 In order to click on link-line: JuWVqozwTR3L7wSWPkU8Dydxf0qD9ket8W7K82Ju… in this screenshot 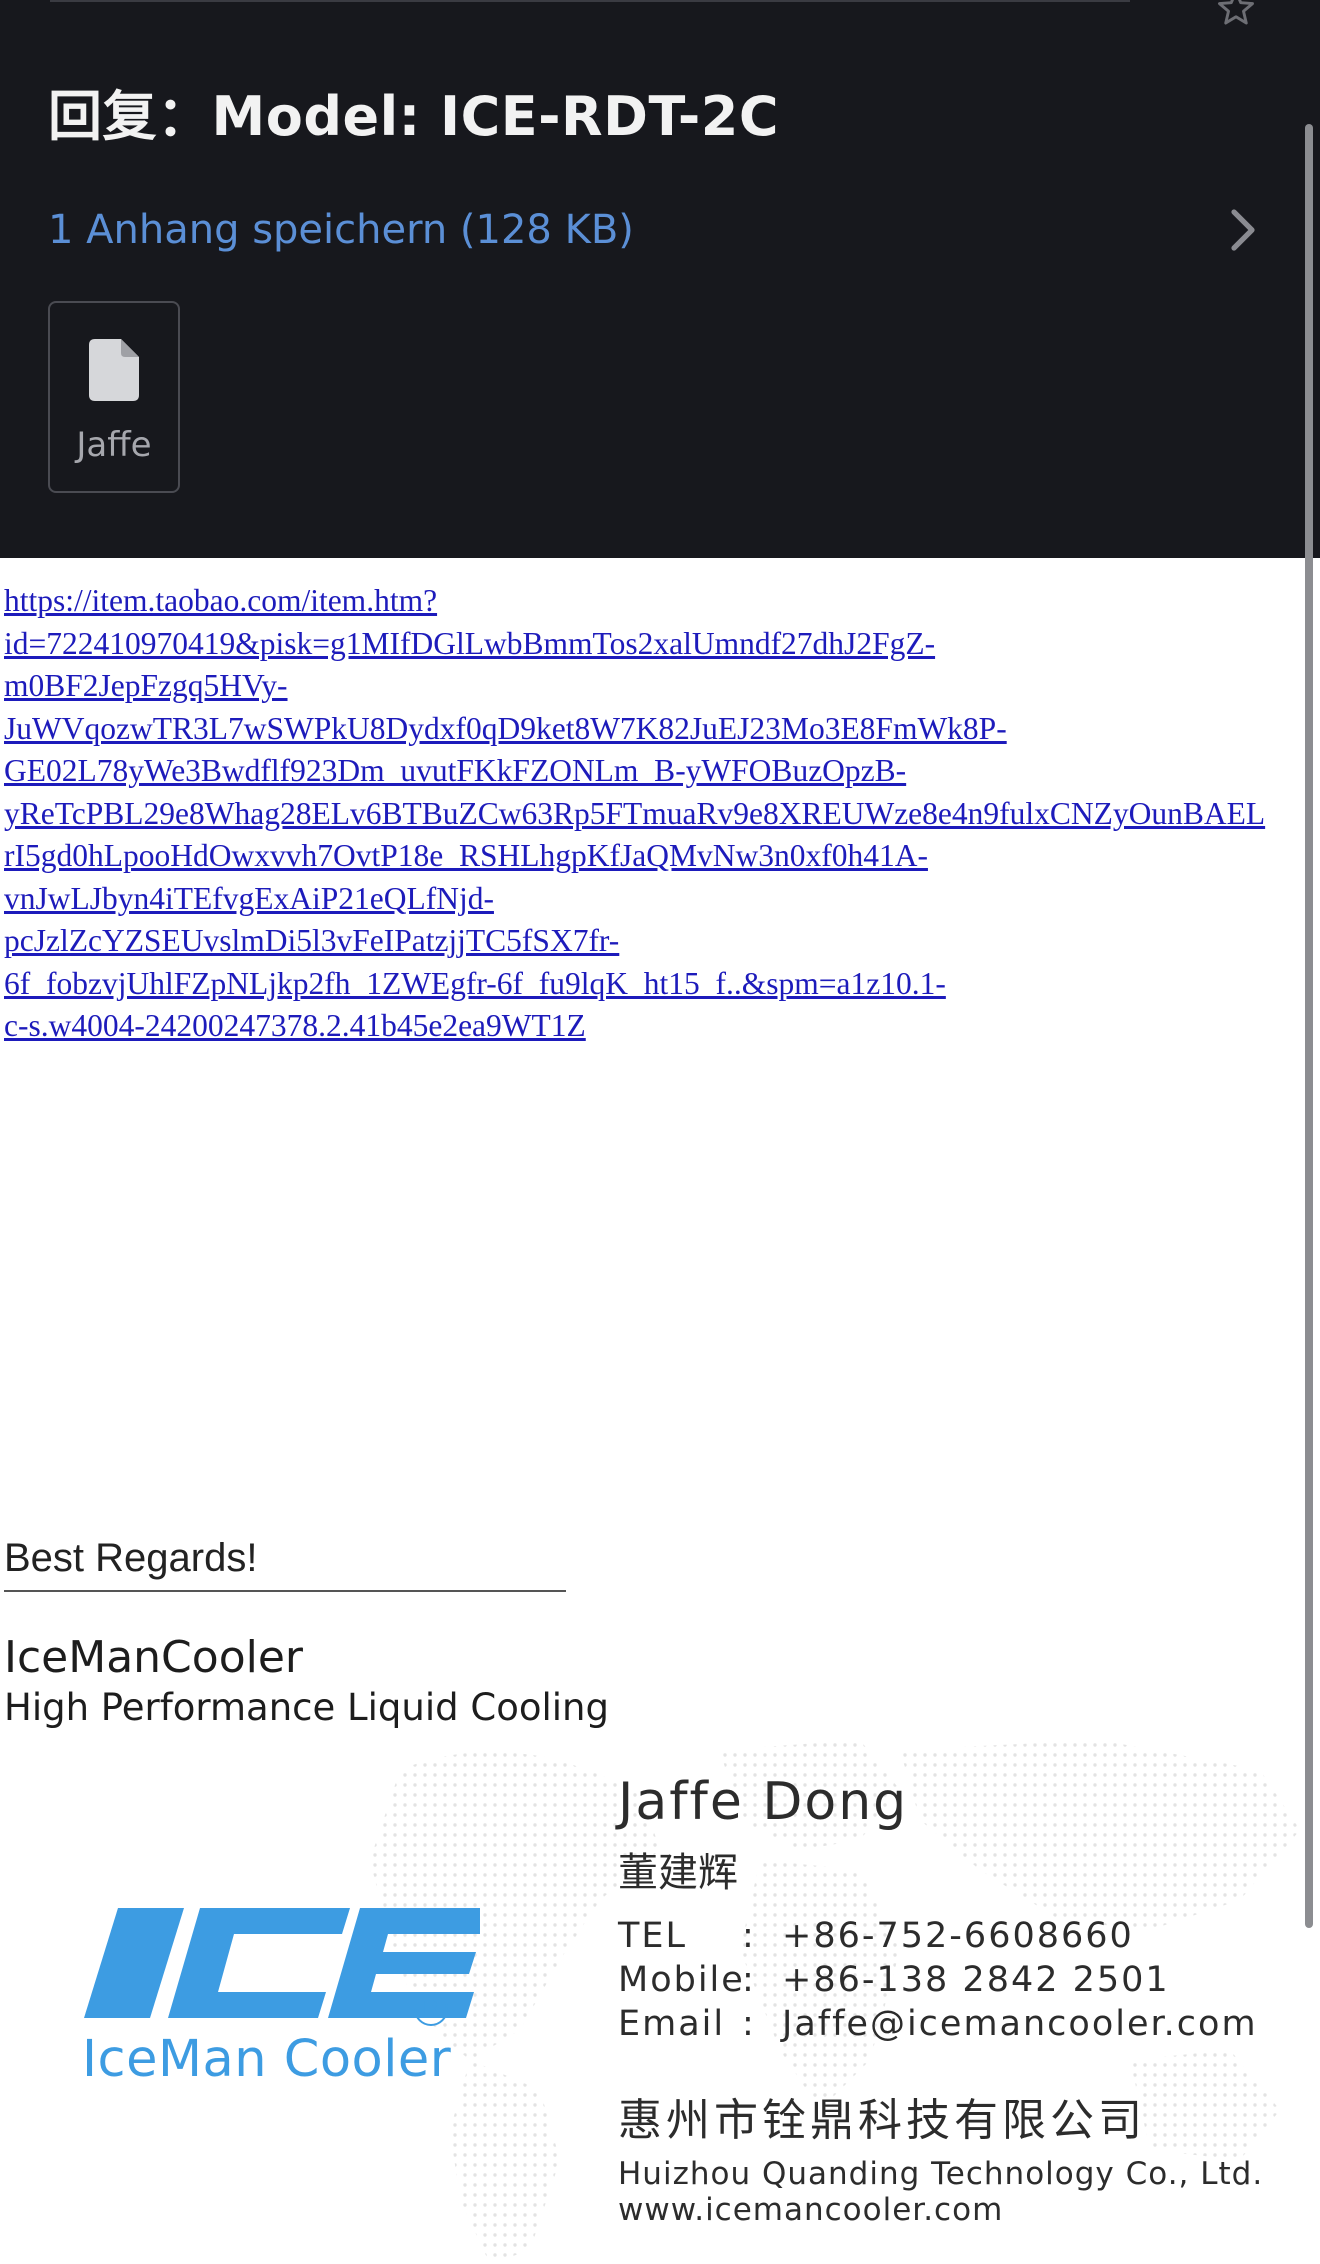, I will do `click(505, 728)`.